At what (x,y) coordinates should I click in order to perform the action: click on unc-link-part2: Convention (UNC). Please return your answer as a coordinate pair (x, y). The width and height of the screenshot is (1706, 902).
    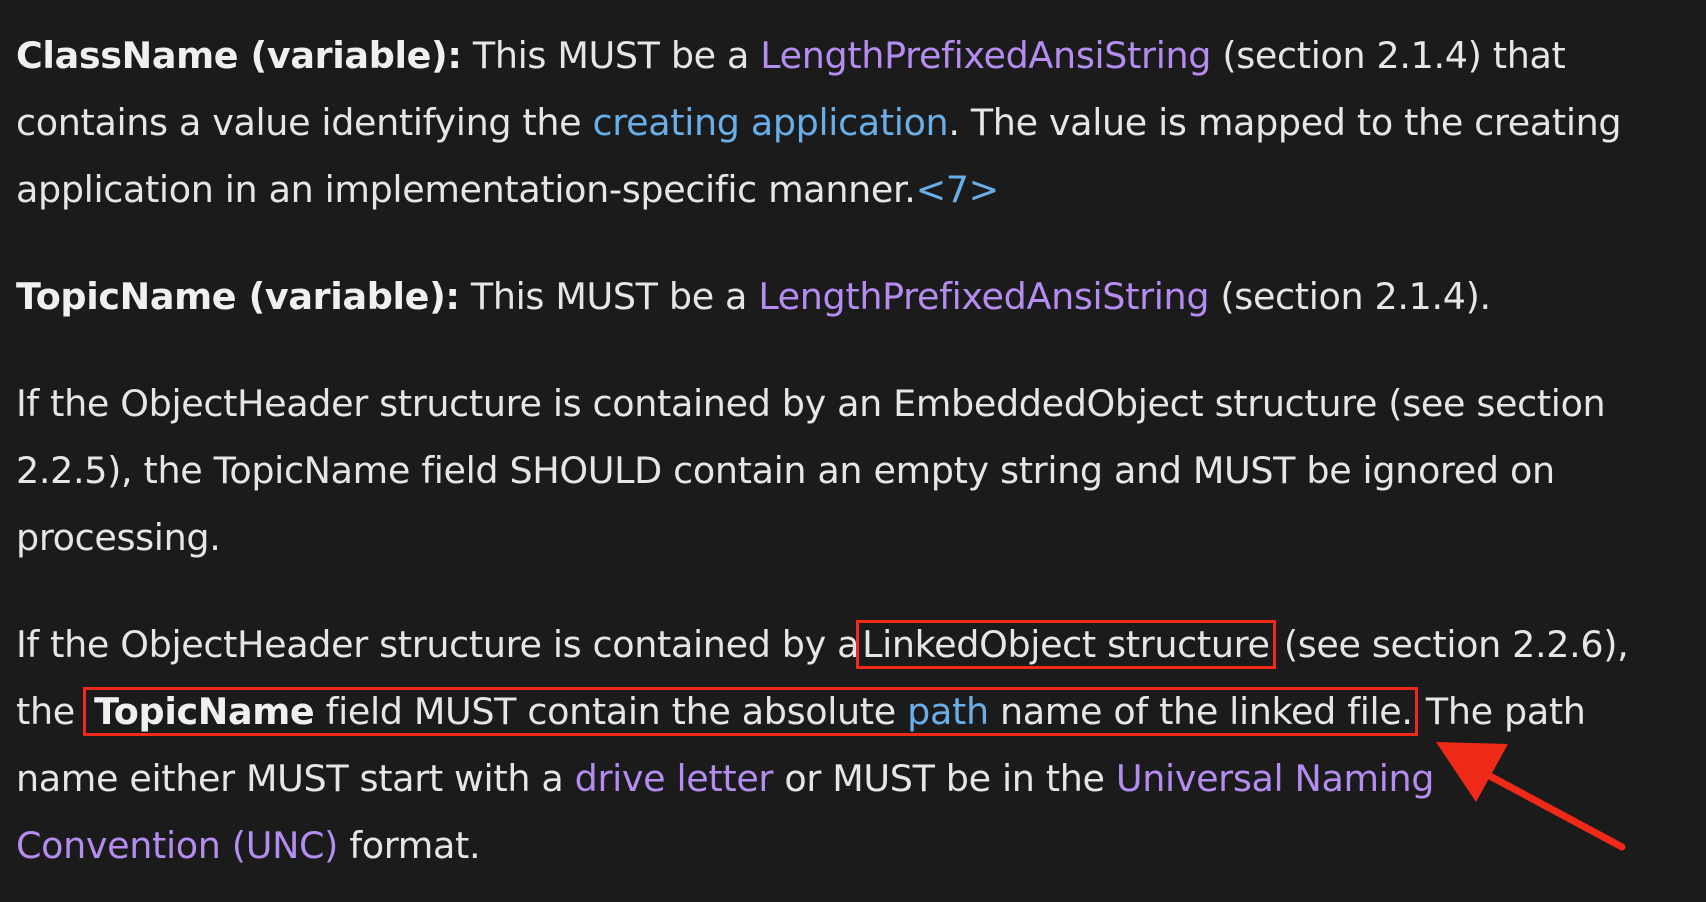
    Looking at the image, I should click on (177, 845).